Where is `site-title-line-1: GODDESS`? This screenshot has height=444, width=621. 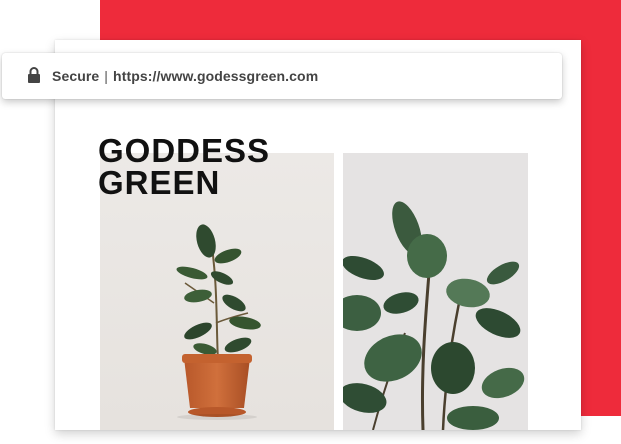
site-title-line-1: GODDESS is located at coordinates (184, 150).